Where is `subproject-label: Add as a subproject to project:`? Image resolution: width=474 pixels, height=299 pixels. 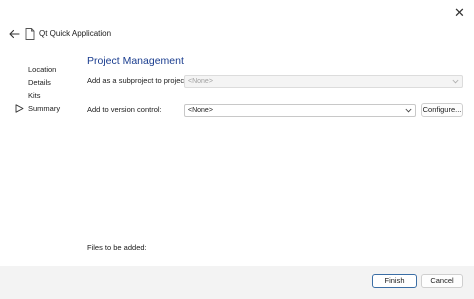 subproject-label: Add as a subproject to project: is located at coordinates (138, 80).